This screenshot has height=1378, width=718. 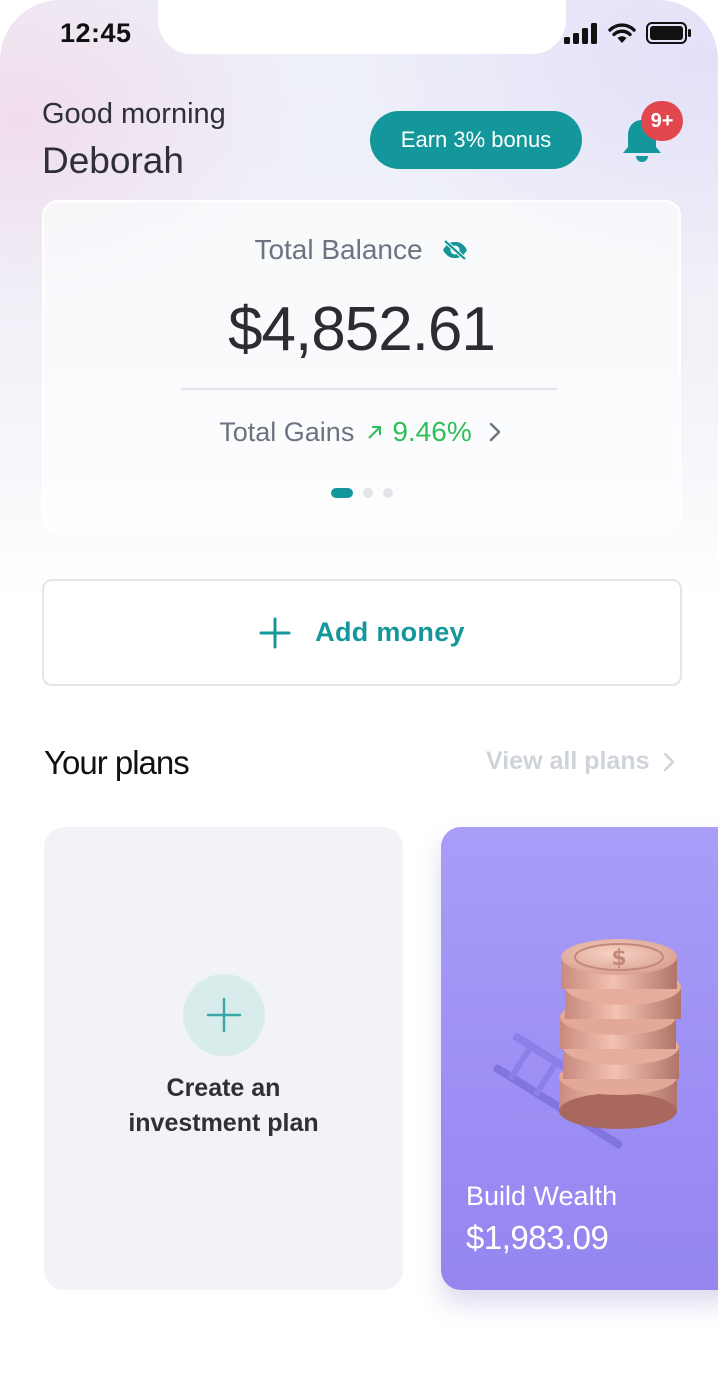 I want to click on create-plan-line2: investment plan, so click(x=223, y=1123).